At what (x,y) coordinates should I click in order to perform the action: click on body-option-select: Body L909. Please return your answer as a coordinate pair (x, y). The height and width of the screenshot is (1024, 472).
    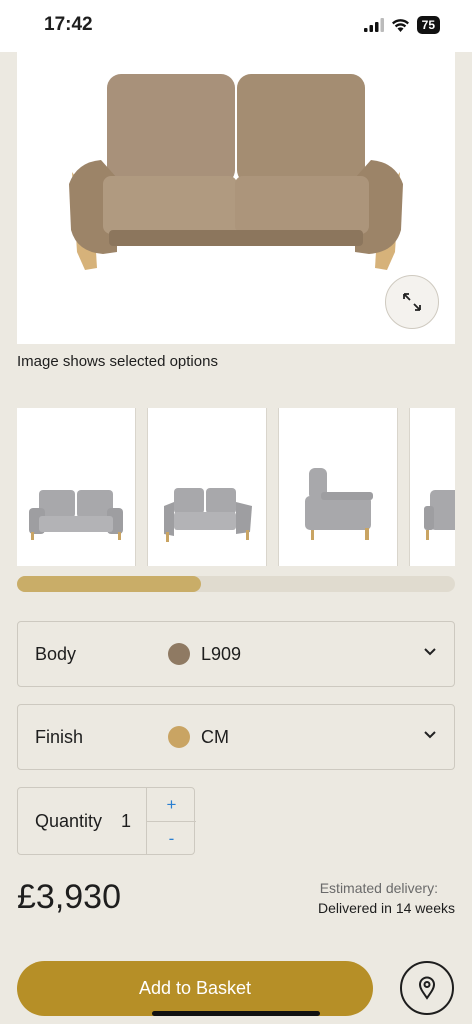
    Looking at the image, I should click on (236, 654).